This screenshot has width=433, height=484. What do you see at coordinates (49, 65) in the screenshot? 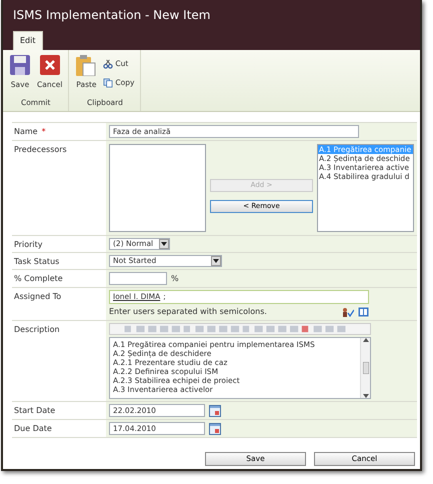
I see `close-icon` at bounding box center [49, 65].